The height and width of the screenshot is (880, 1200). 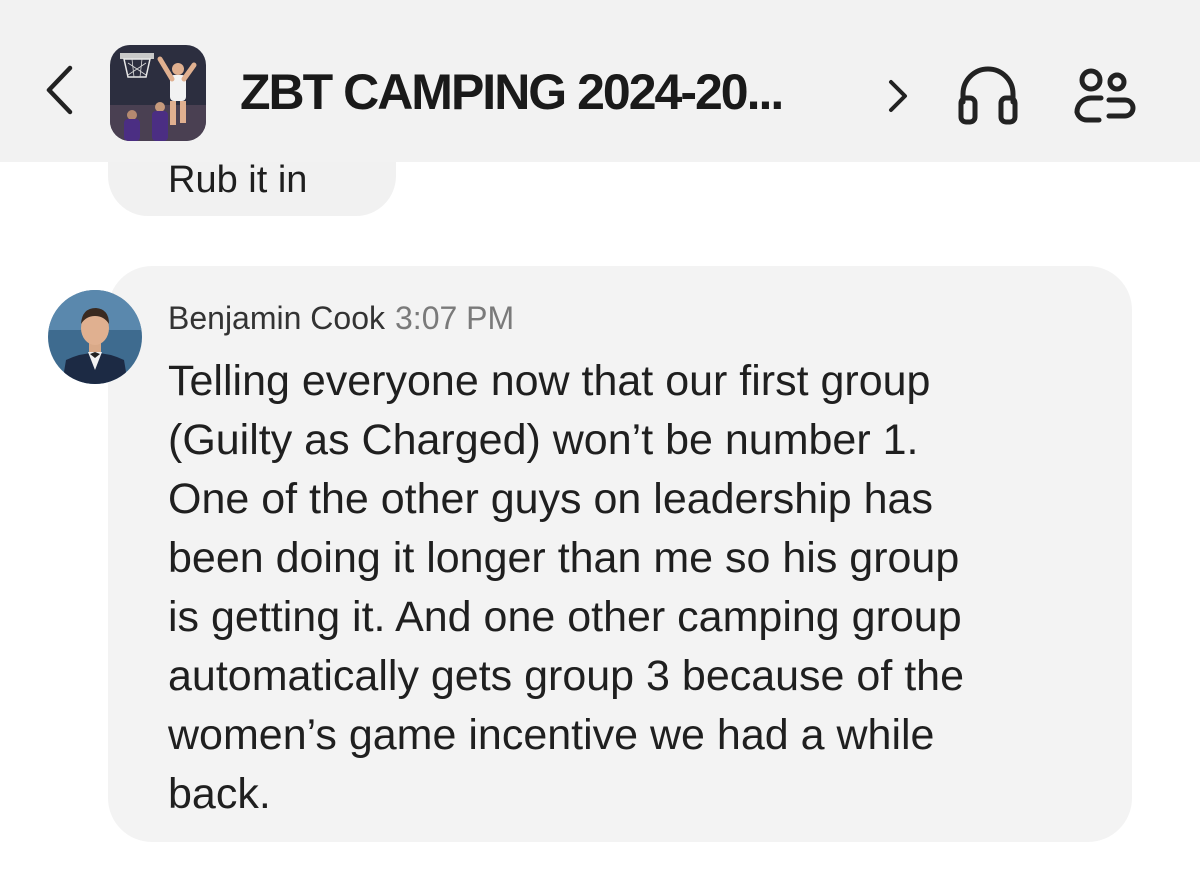 I want to click on sender-name: Benjamin Cook, so click(x=276, y=318).